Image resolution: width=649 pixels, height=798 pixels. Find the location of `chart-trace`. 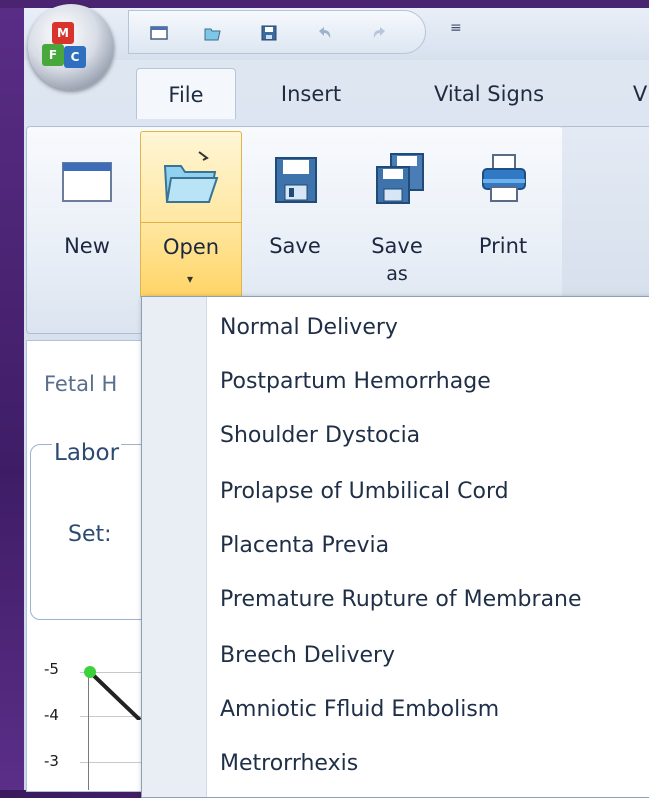

chart-trace is located at coordinates (113, 693).